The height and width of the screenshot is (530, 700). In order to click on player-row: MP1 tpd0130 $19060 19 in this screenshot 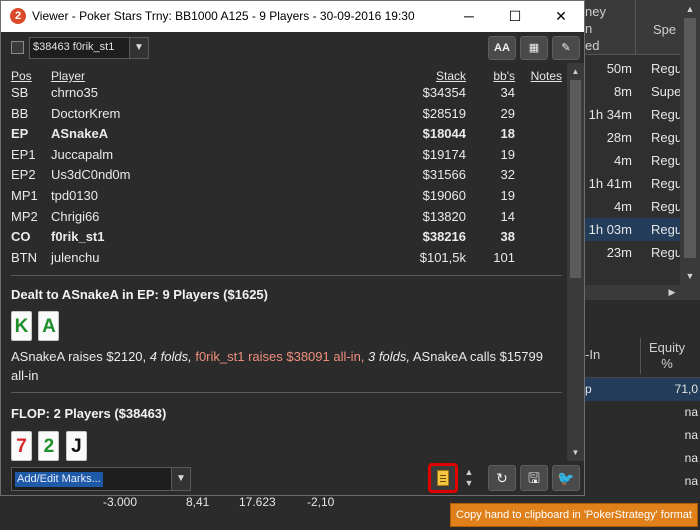, I will do `click(287, 196)`.